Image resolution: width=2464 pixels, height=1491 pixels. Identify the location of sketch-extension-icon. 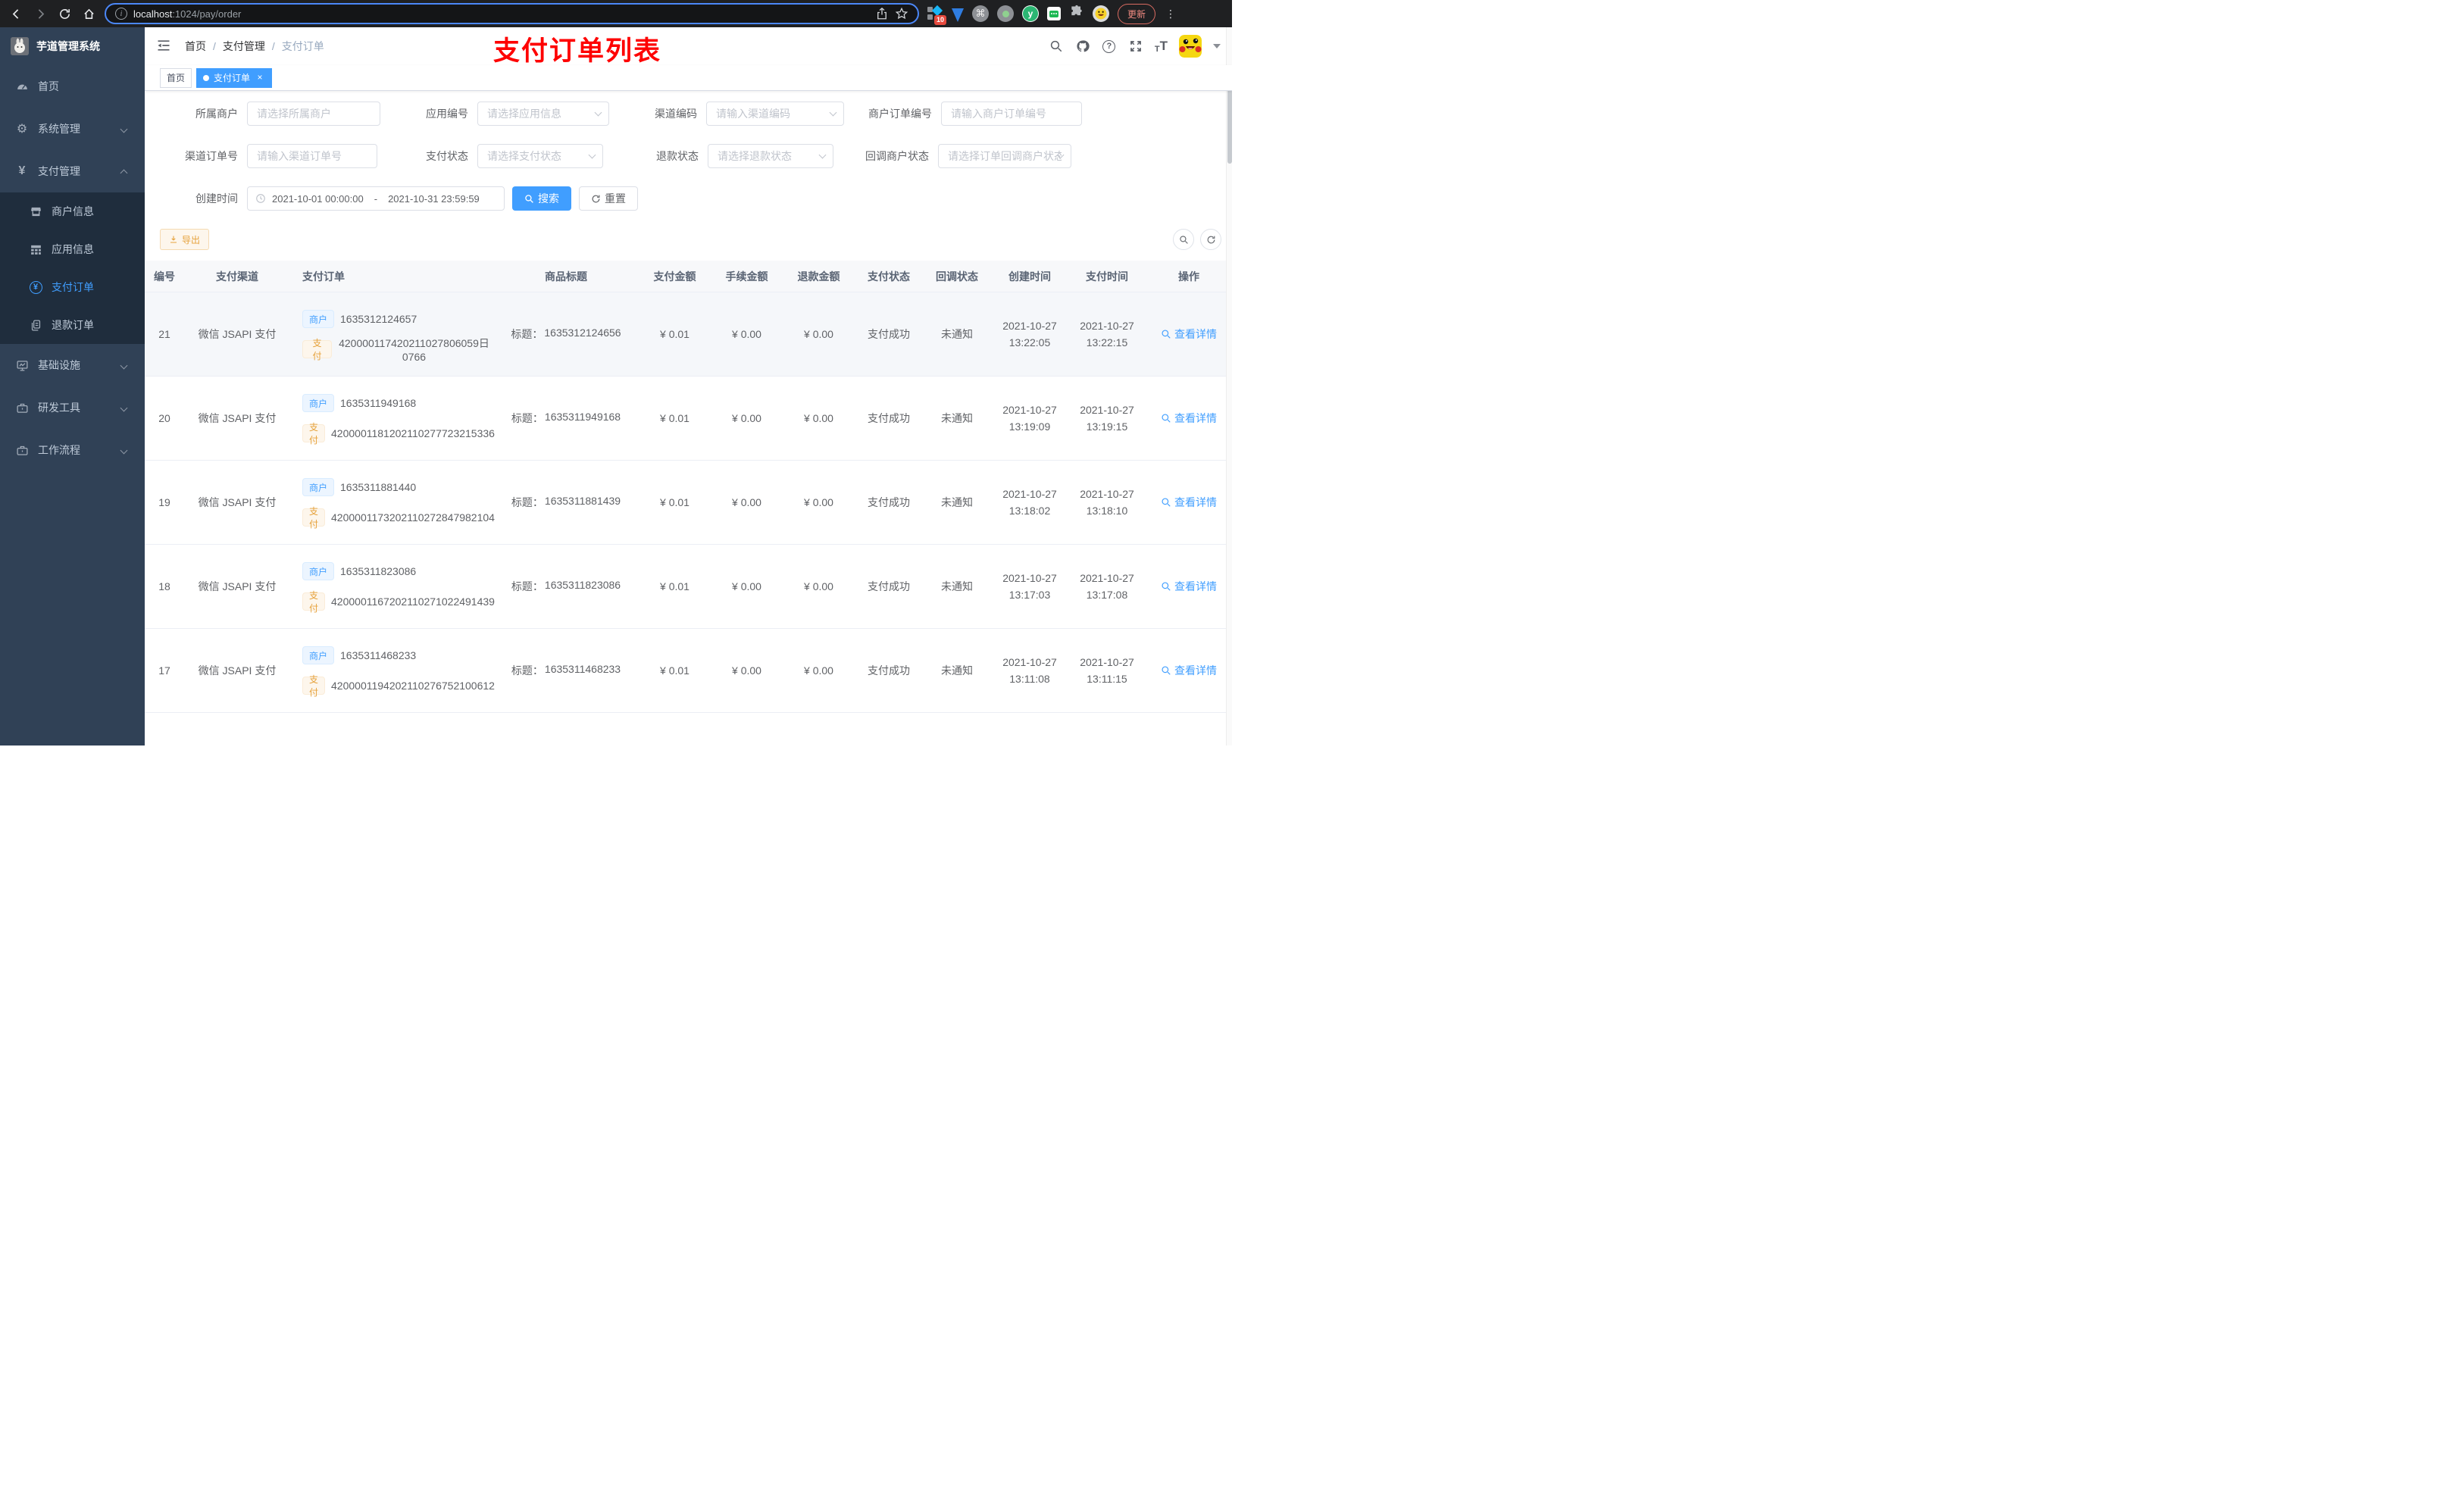
(958, 15).